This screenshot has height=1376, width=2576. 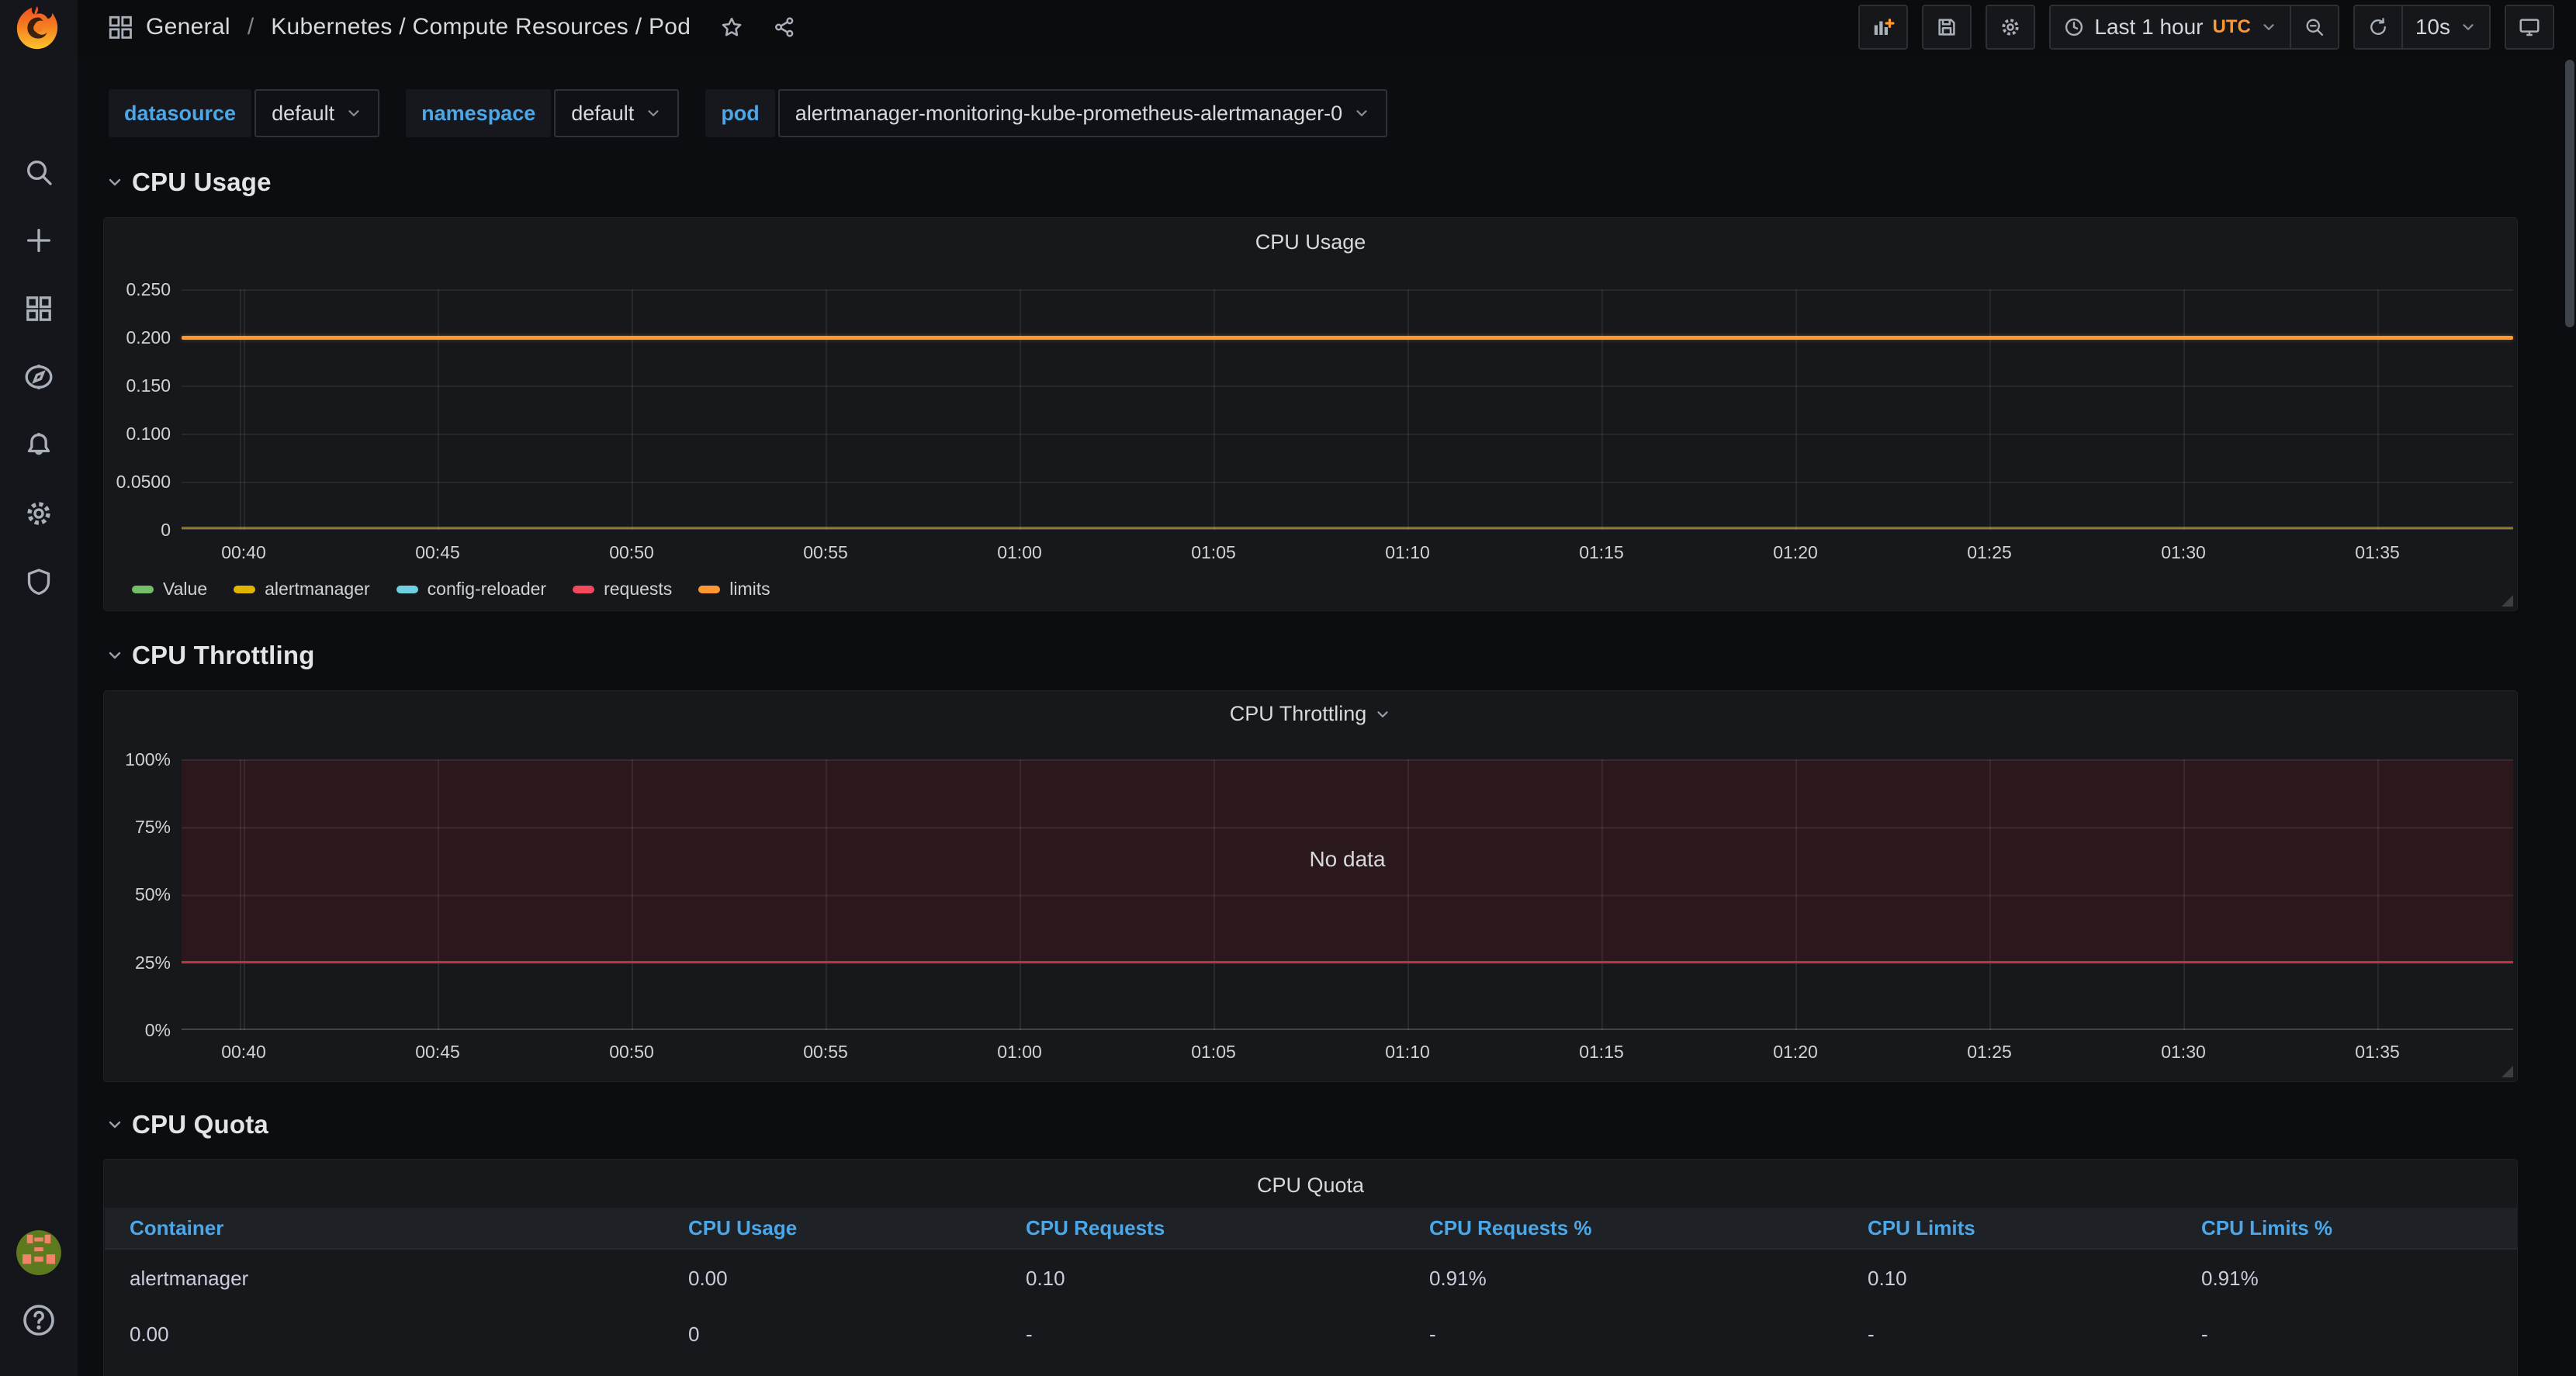 I want to click on add-panel-button, so click(x=1883, y=27).